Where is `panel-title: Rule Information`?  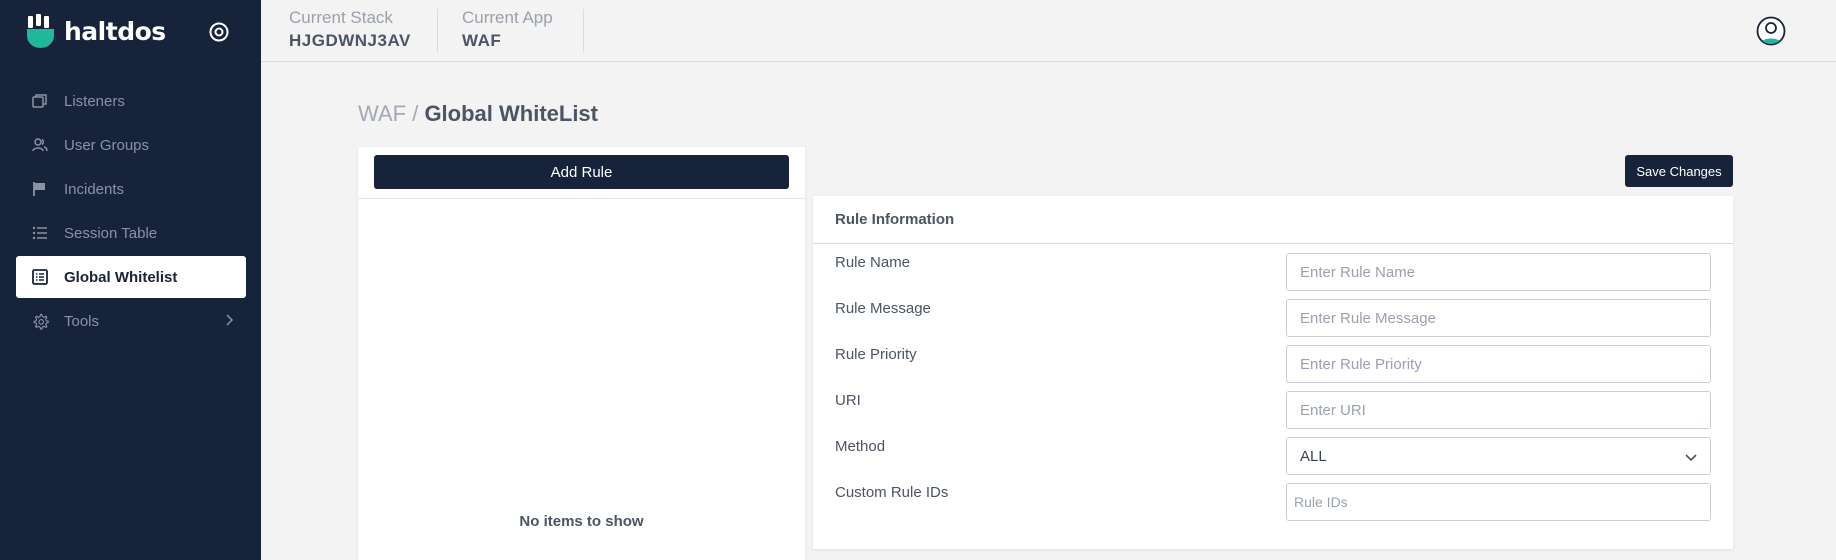
panel-title: Rule Information is located at coordinates (895, 219).